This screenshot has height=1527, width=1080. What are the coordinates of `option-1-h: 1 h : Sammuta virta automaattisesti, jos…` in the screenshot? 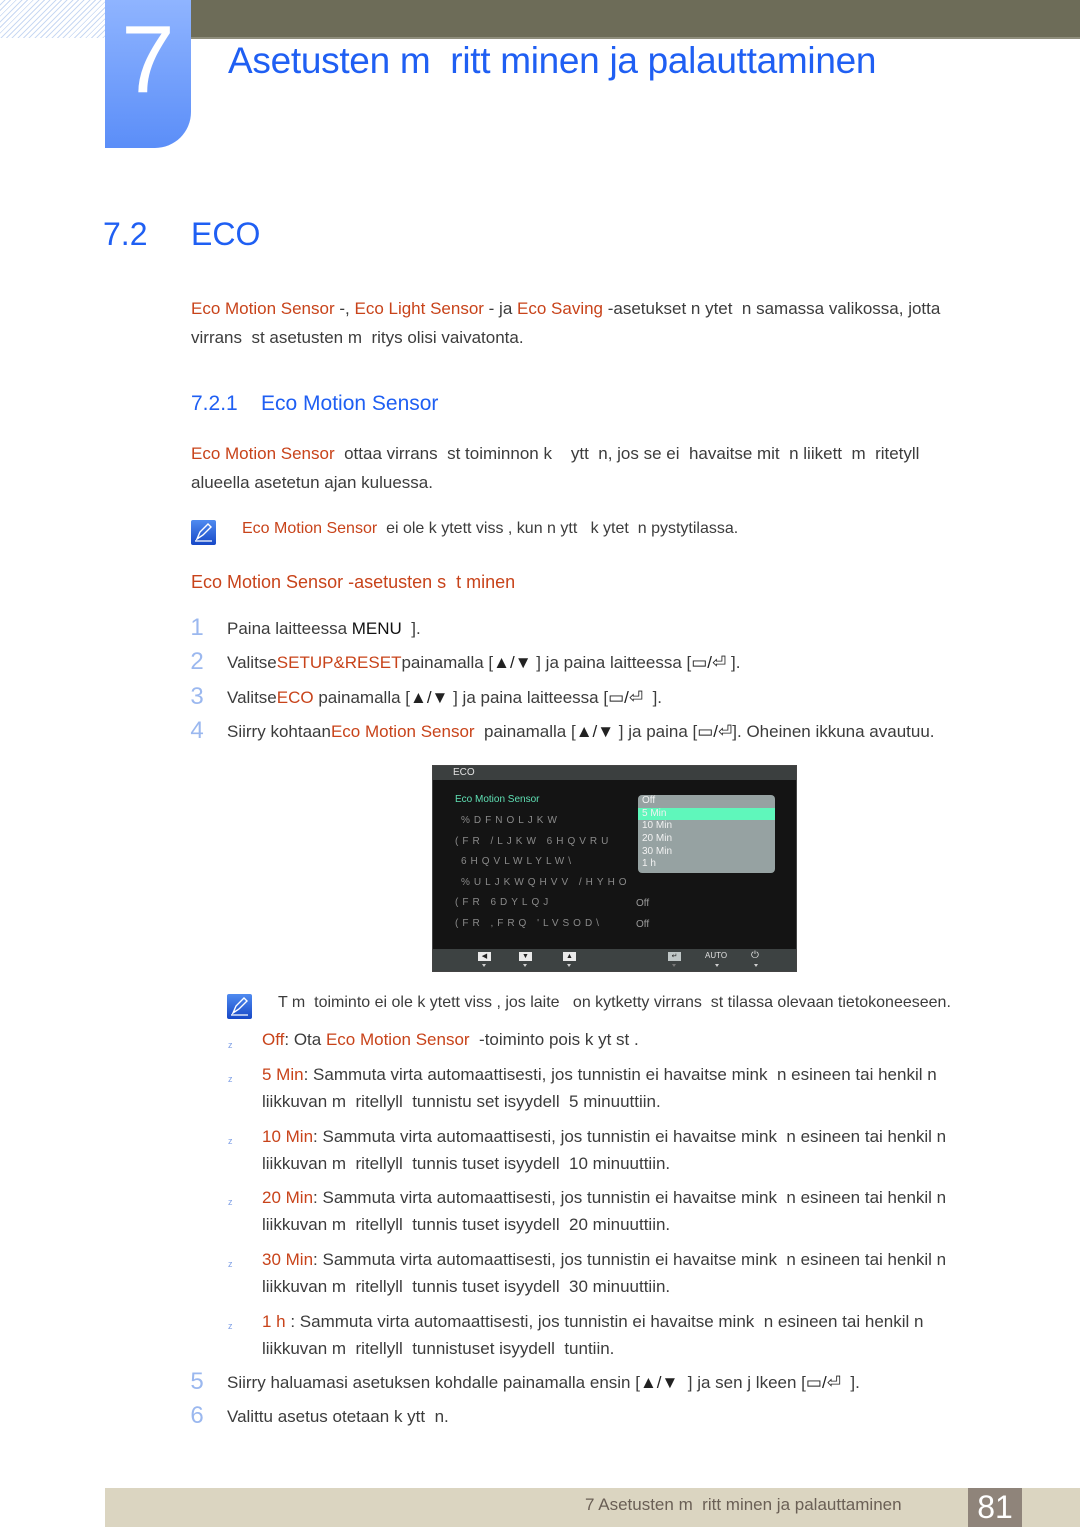 It's located at (593, 1321).